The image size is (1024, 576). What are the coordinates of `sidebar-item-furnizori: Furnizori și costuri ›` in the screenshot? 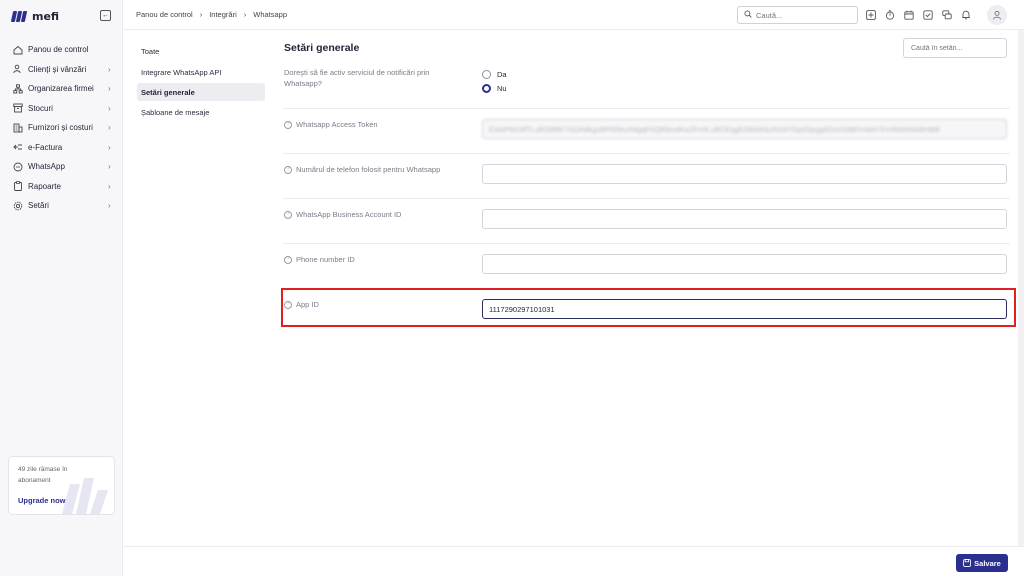 It's located at (62, 128).